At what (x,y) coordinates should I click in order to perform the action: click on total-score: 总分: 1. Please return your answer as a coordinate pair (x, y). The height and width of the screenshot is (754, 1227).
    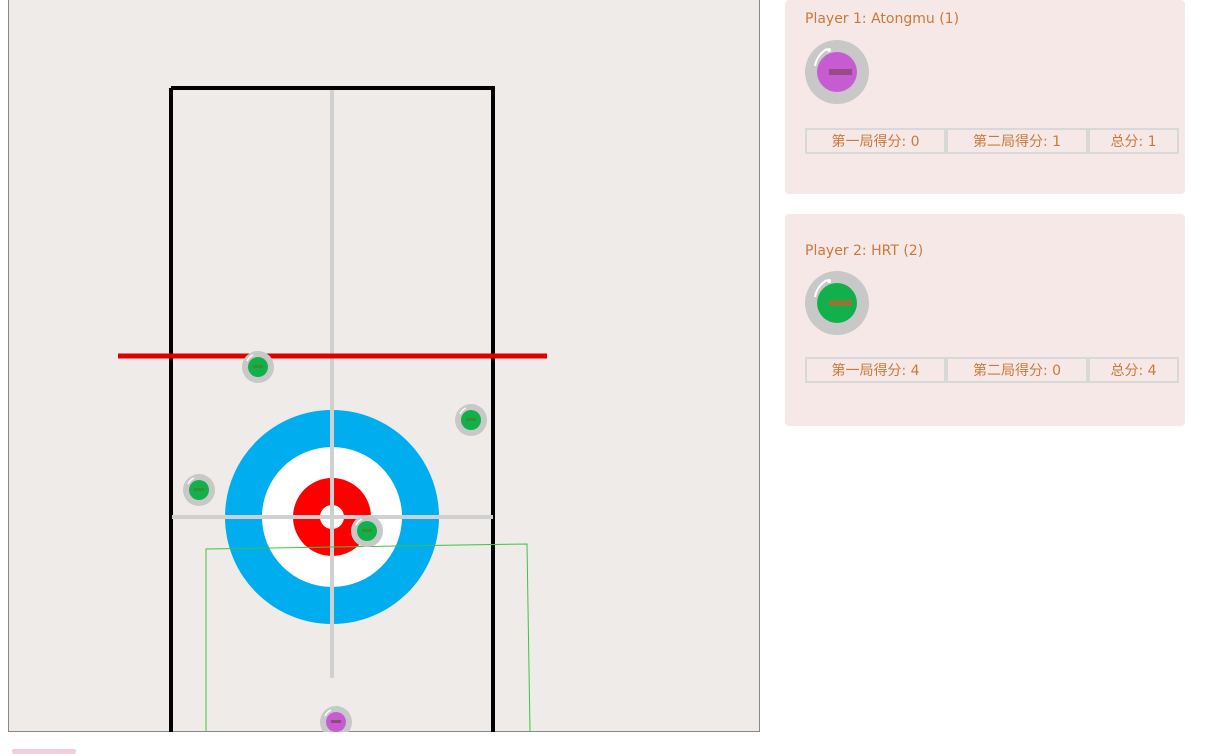
    Looking at the image, I should click on (1133, 141).